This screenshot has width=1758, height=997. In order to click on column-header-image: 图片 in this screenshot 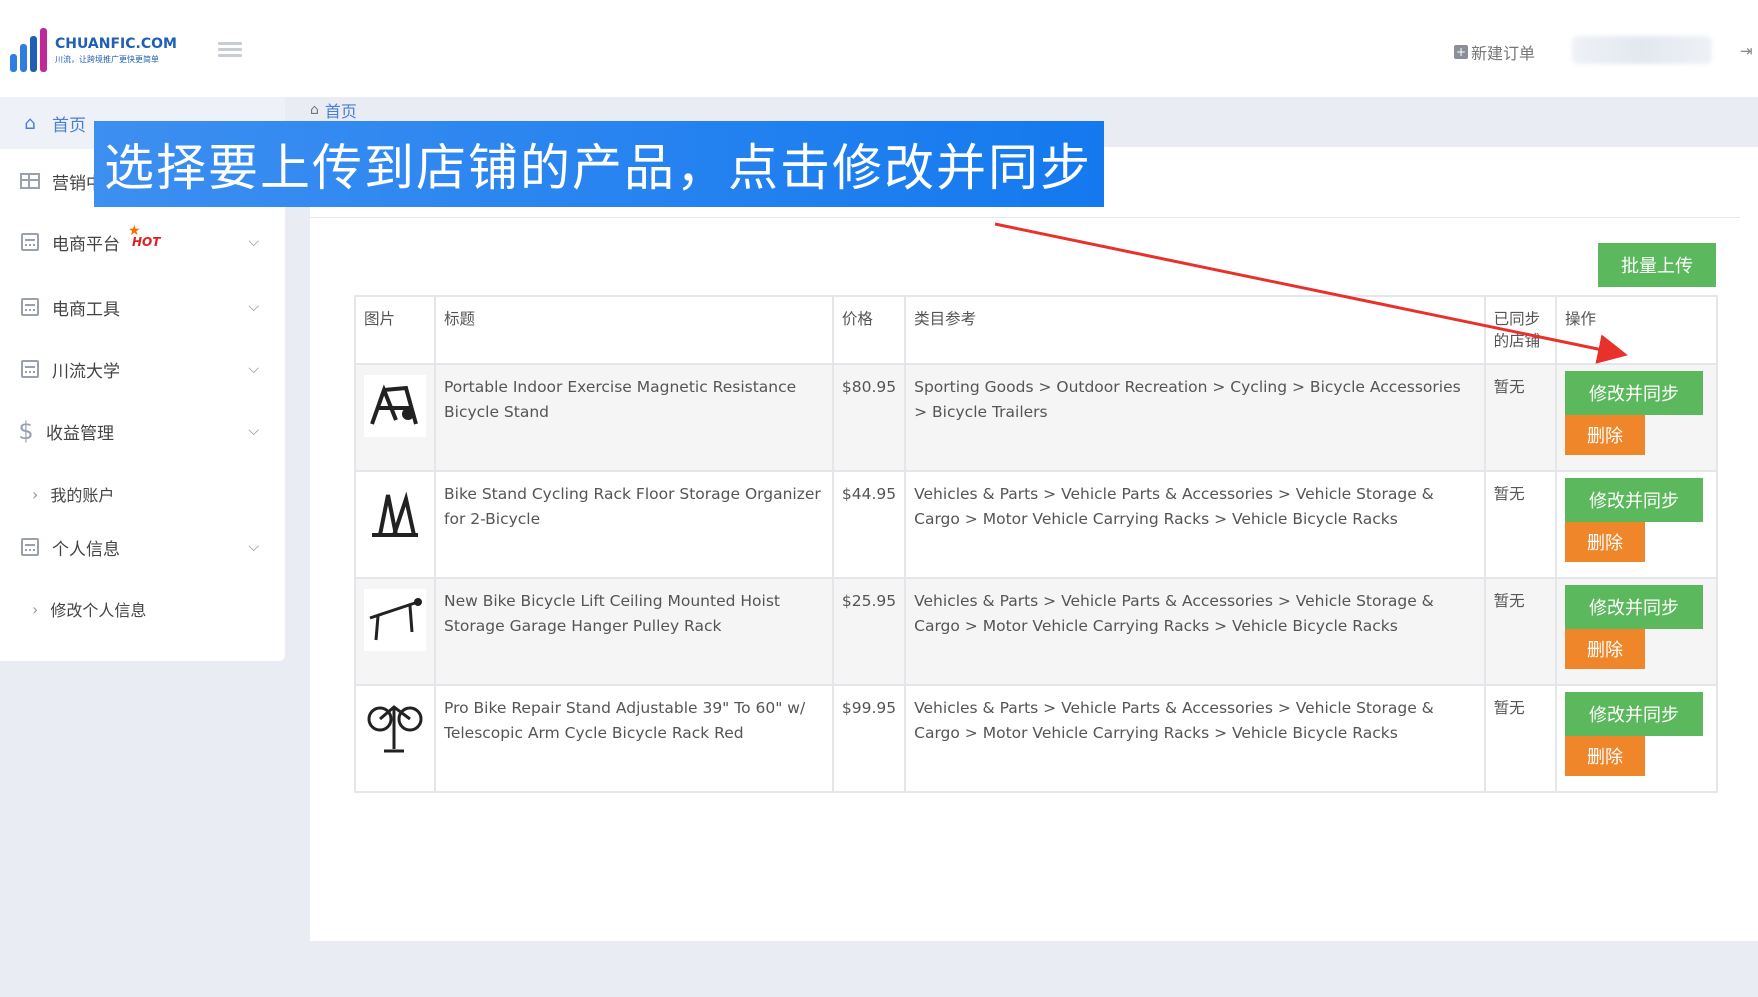, I will do `click(395, 330)`.